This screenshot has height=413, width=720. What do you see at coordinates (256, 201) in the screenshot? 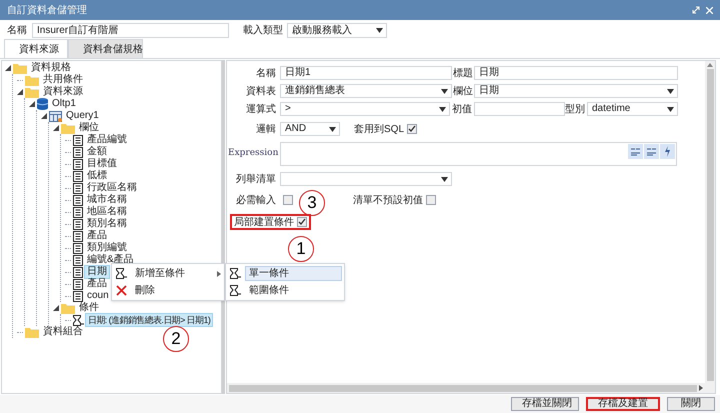
I see `checkbox-label: 必需輸入` at bounding box center [256, 201].